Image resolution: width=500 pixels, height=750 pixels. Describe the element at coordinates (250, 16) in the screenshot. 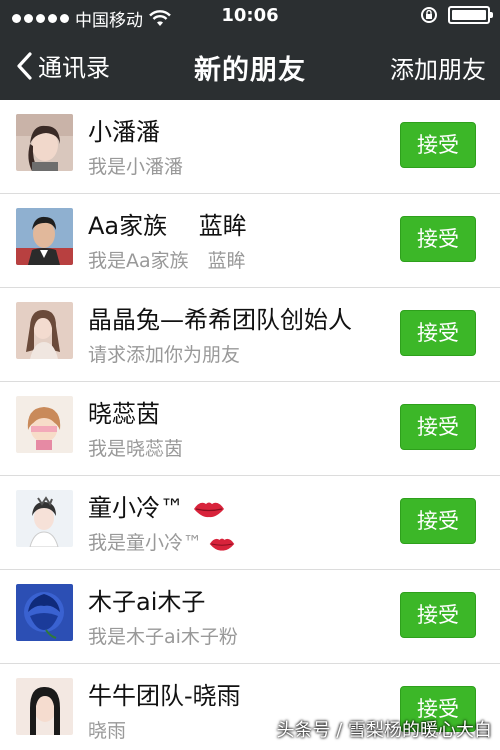

I see `status-bar: 中国移动 10:06` at that location.